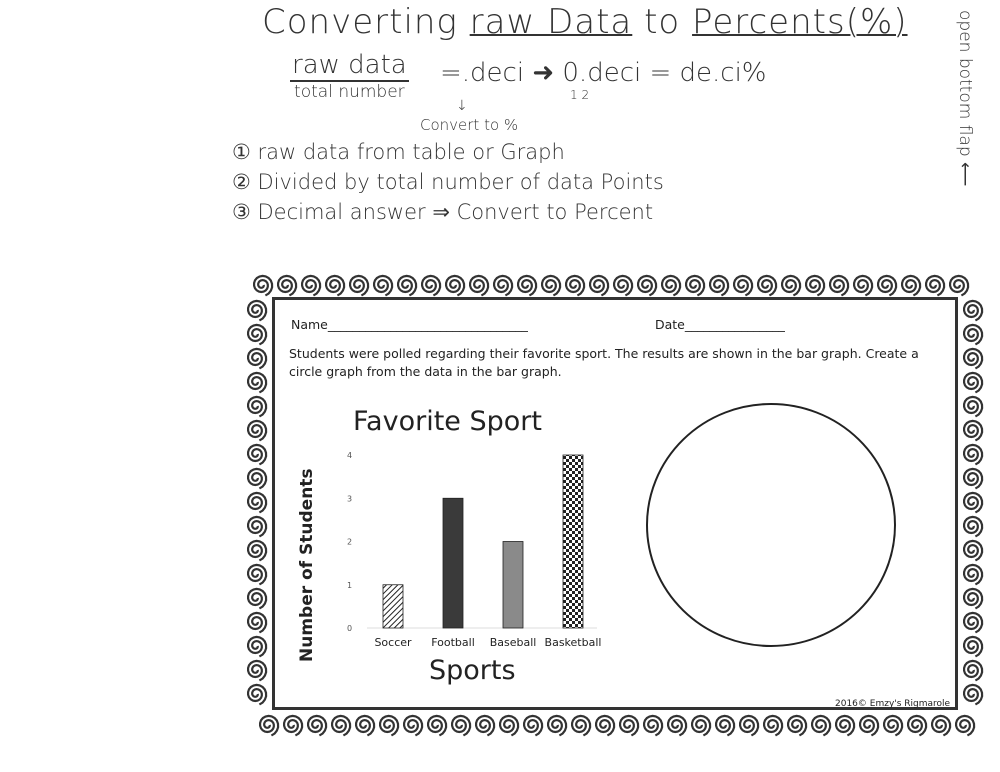 The image size is (1000, 772). Describe the element at coordinates (771, 525) in the screenshot. I see `empty-circle-graph` at that location.